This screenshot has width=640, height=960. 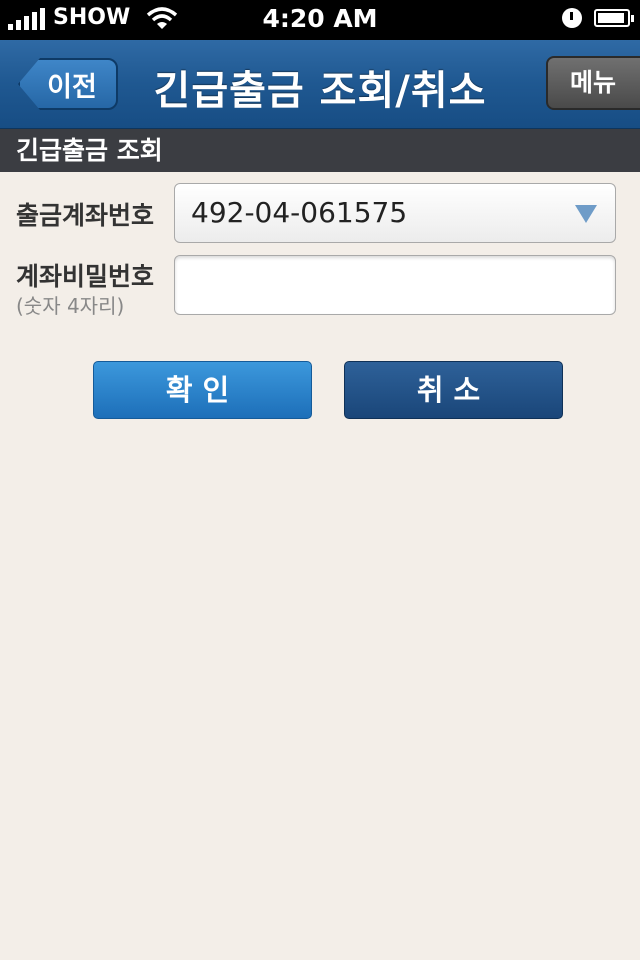 What do you see at coordinates (320, 150) in the screenshot?
I see `section-header: 긴급출금 조회` at bounding box center [320, 150].